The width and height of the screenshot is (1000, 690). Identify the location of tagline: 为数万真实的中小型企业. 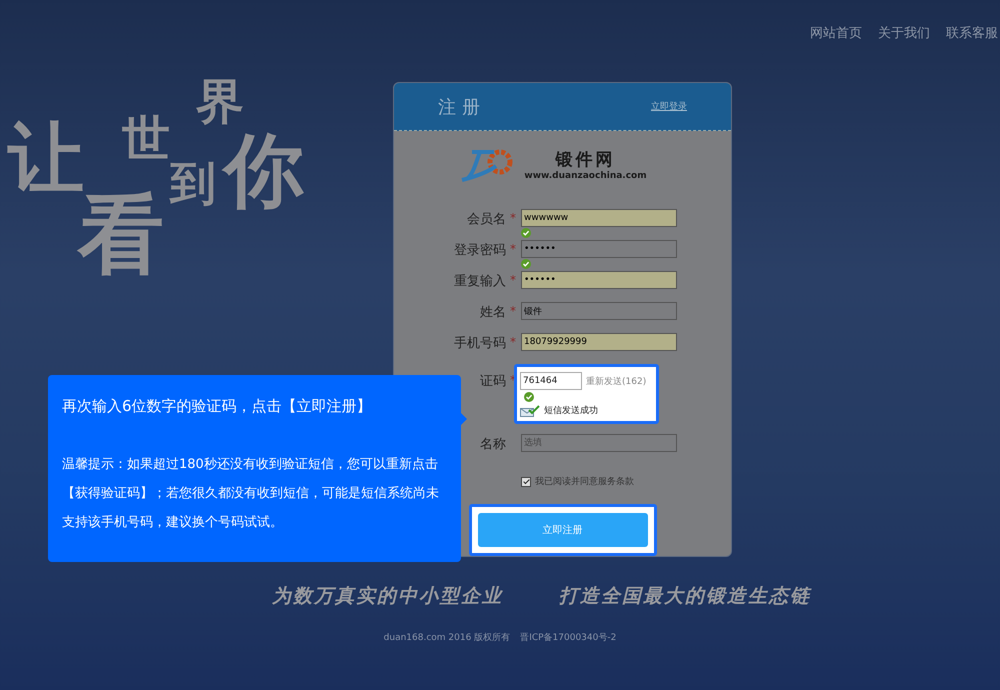
(387, 596).